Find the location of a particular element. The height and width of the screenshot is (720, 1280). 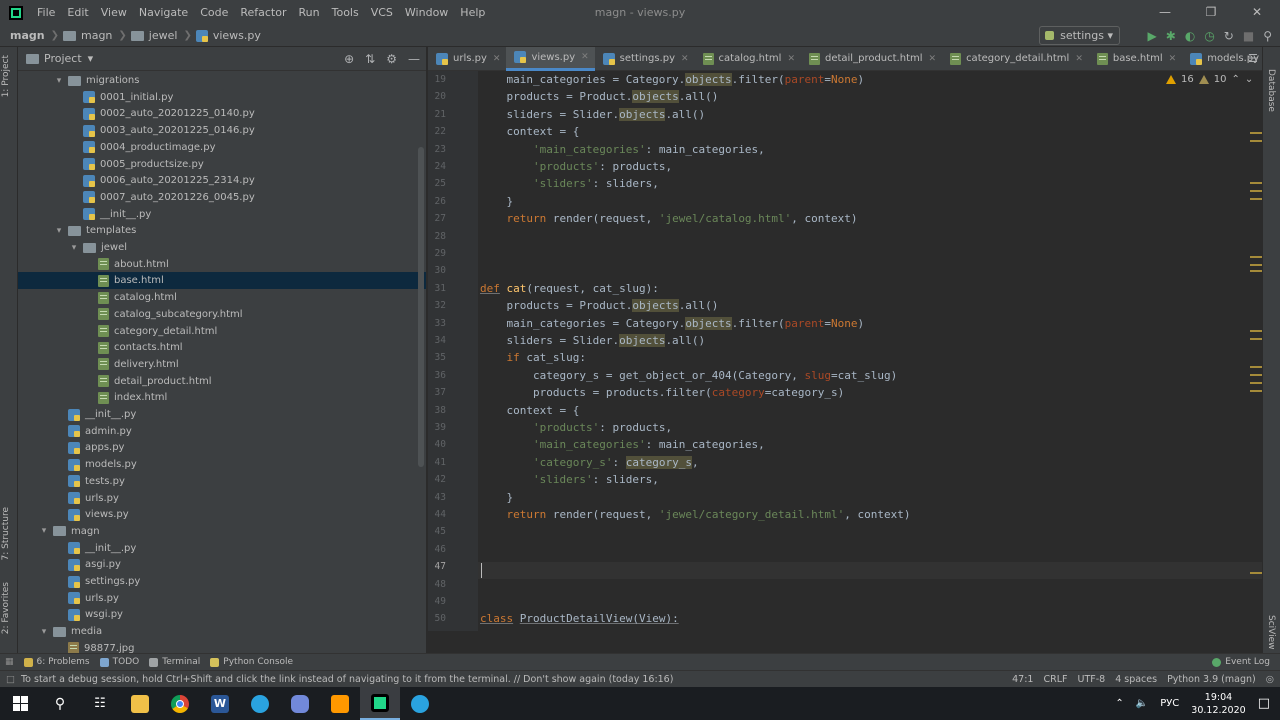

menu-item-vcs: VCS is located at coordinates (382, 12).